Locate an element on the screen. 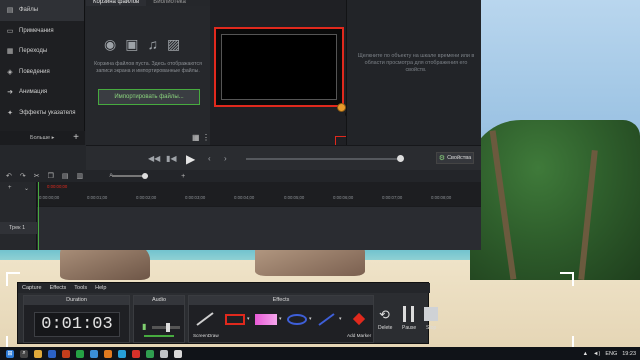 The height and width of the screenshot is (360, 640). capture-corner is located at coordinates (567, 279).